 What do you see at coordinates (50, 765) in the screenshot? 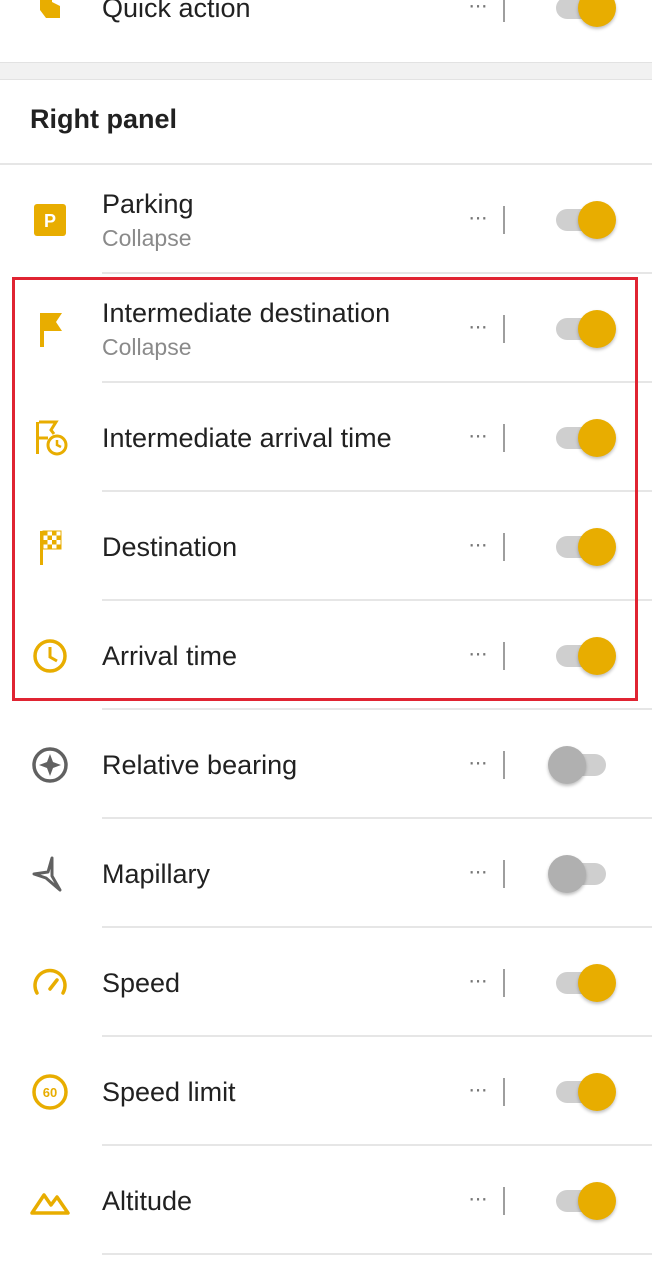
I see `compass-icon` at bounding box center [50, 765].